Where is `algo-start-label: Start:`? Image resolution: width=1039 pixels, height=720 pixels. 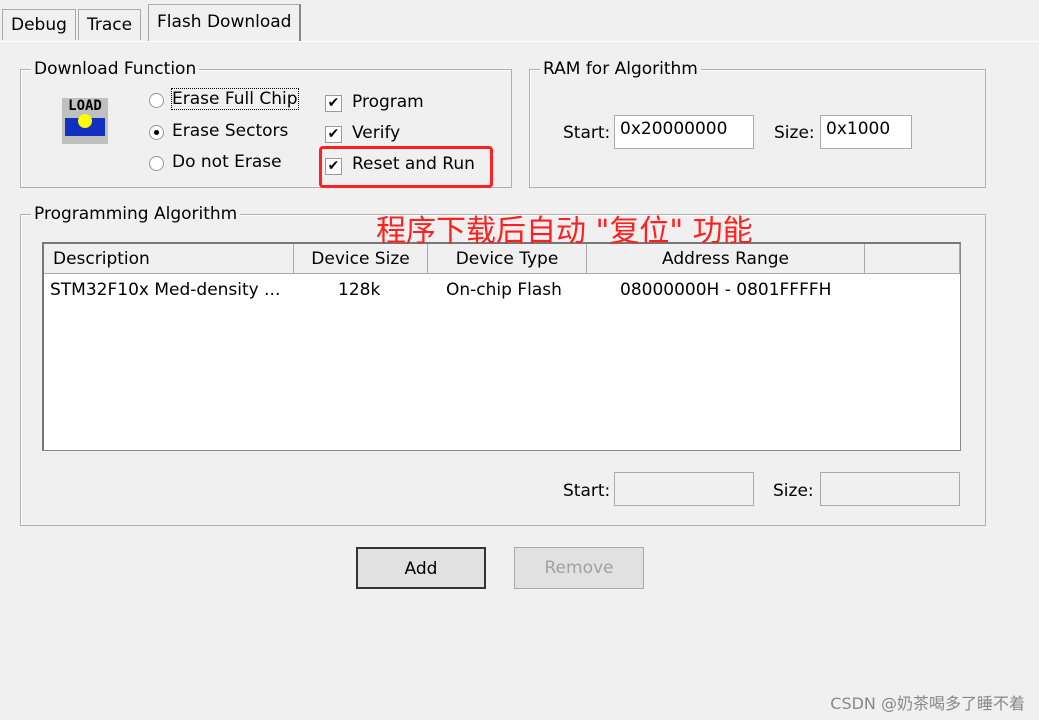
algo-start-label: Start: is located at coordinates (587, 491).